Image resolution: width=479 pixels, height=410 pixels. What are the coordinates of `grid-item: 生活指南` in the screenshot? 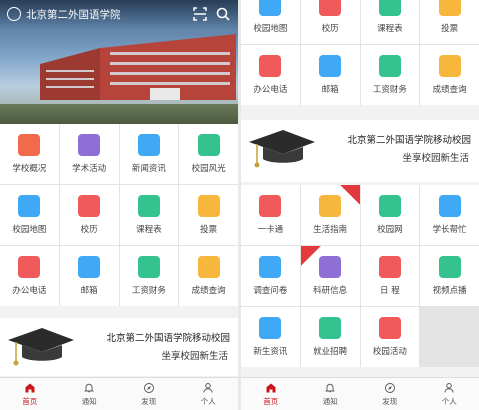 It's located at (330, 215).